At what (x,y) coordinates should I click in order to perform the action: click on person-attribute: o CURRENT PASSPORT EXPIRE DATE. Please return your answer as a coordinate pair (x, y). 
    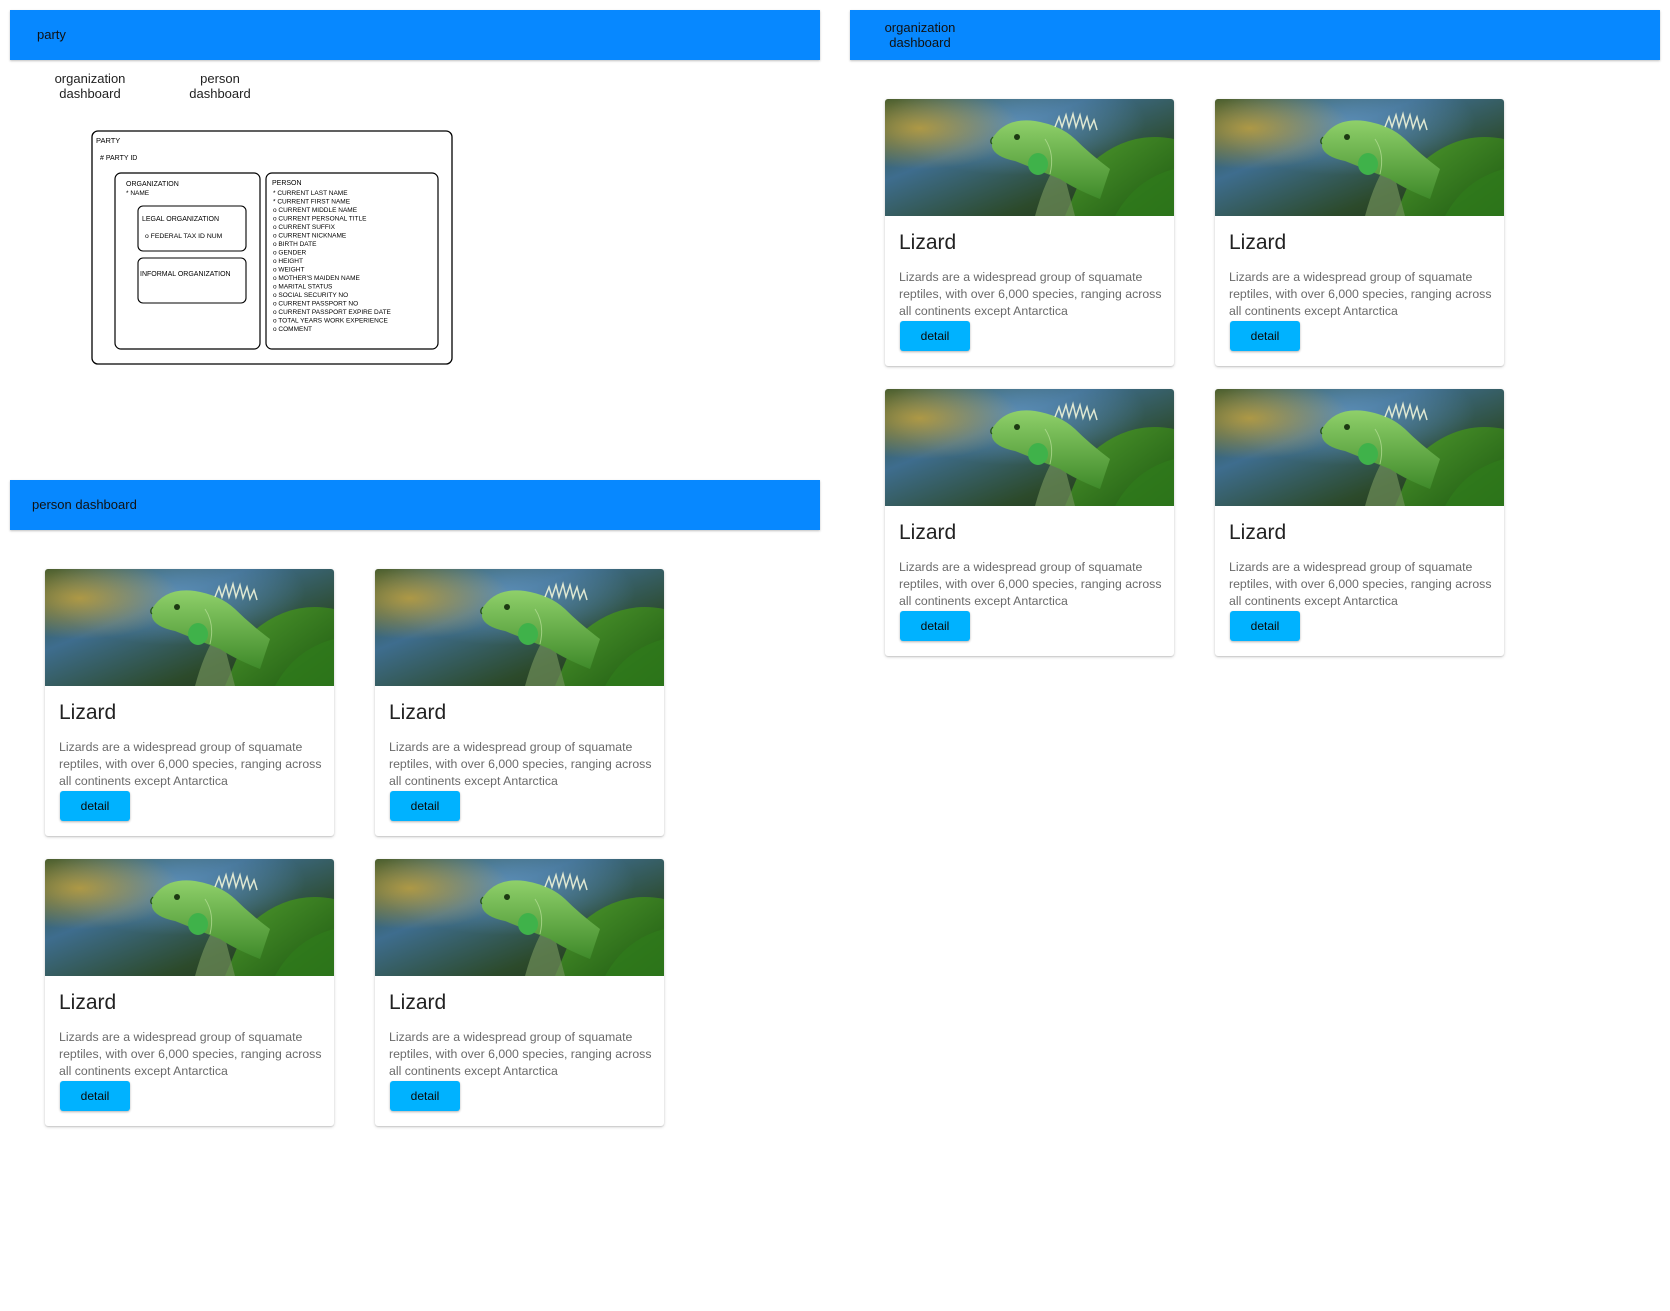
    Looking at the image, I should click on (332, 312).